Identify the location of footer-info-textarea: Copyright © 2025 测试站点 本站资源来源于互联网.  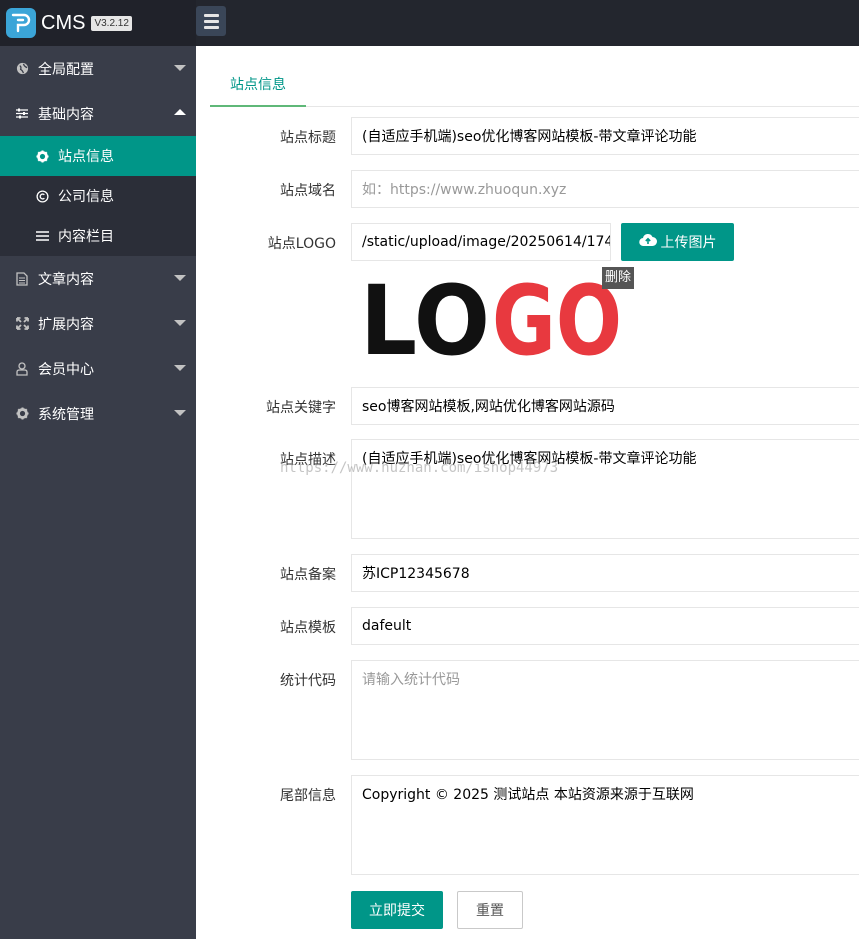
(605, 825).